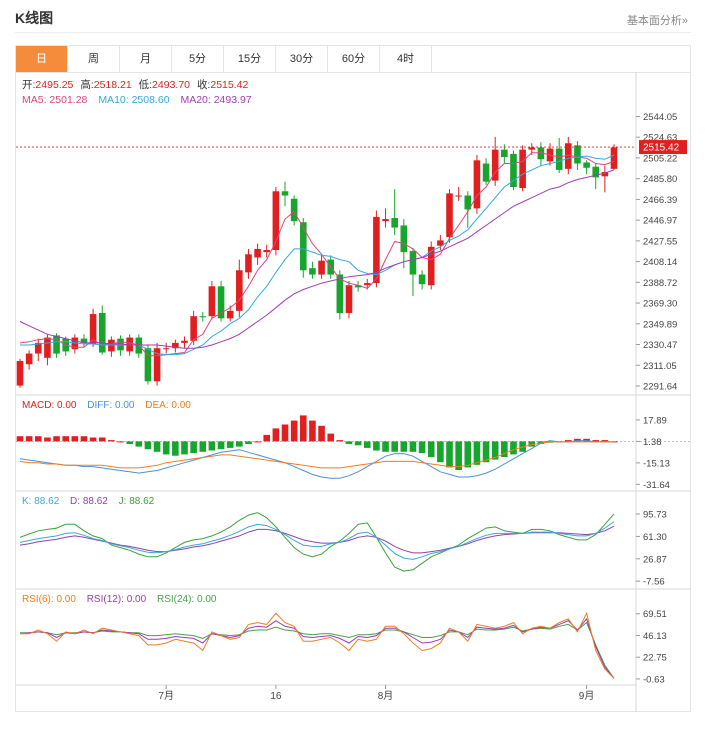 The height and width of the screenshot is (742, 726). Describe the element at coordinates (42, 59) in the screenshot. I see `tab-day: 日` at that location.